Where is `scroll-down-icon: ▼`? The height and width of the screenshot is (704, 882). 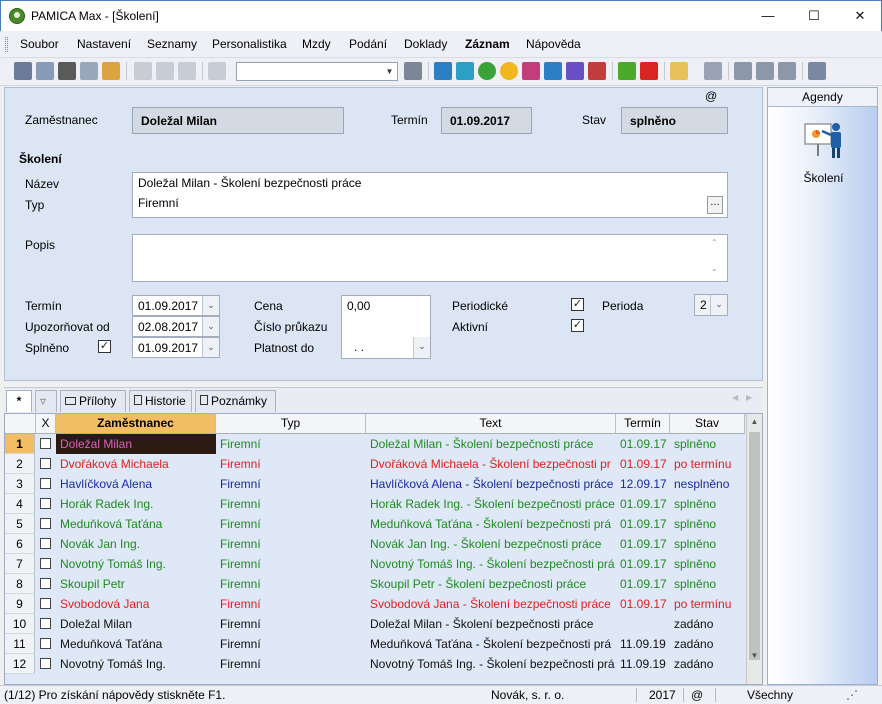
scroll-down-icon: ▼ is located at coordinates (754, 656).